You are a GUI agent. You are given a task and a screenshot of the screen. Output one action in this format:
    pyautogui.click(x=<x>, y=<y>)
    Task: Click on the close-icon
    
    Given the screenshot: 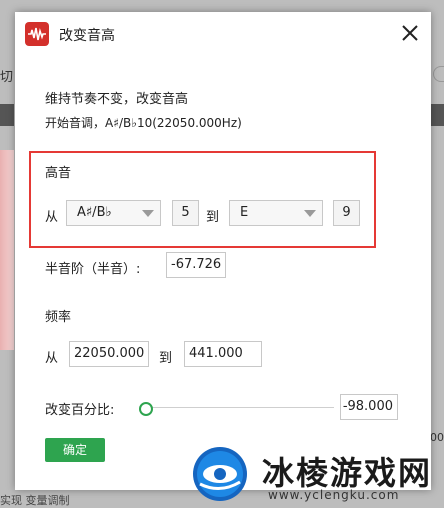 What is the action you would take?
    pyautogui.click(x=410, y=33)
    